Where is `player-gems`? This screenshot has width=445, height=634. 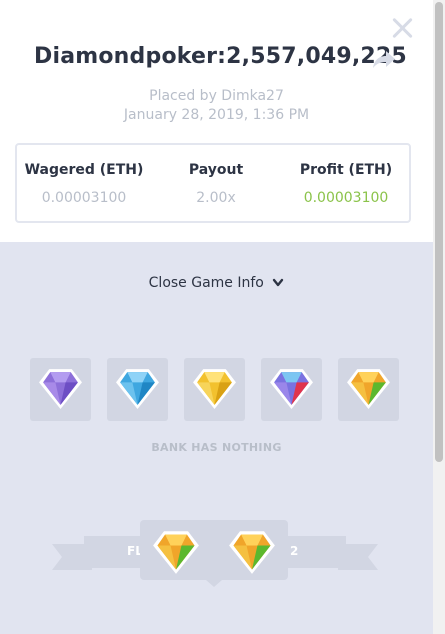 player-gems is located at coordinates (215, 390).